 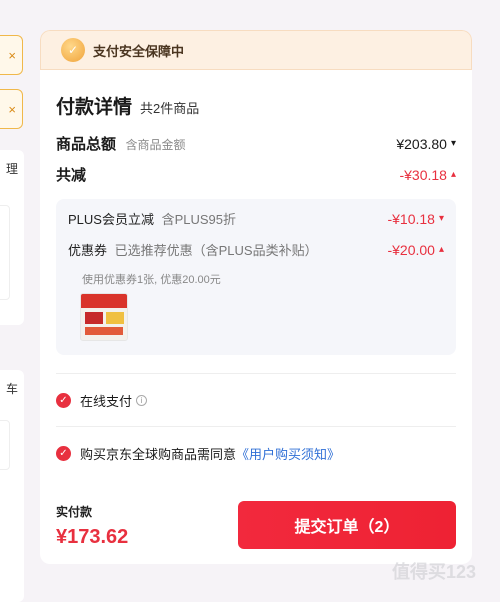 What do you see at coordinates (142, 400) in the screenshot?
I see `info-icon: i` at bounding box center [142, 400].